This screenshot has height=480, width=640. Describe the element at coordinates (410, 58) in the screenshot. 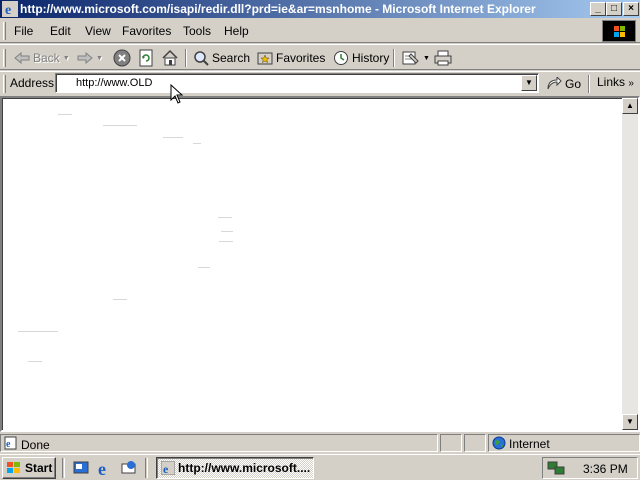

I see `mail-icon` at that location.